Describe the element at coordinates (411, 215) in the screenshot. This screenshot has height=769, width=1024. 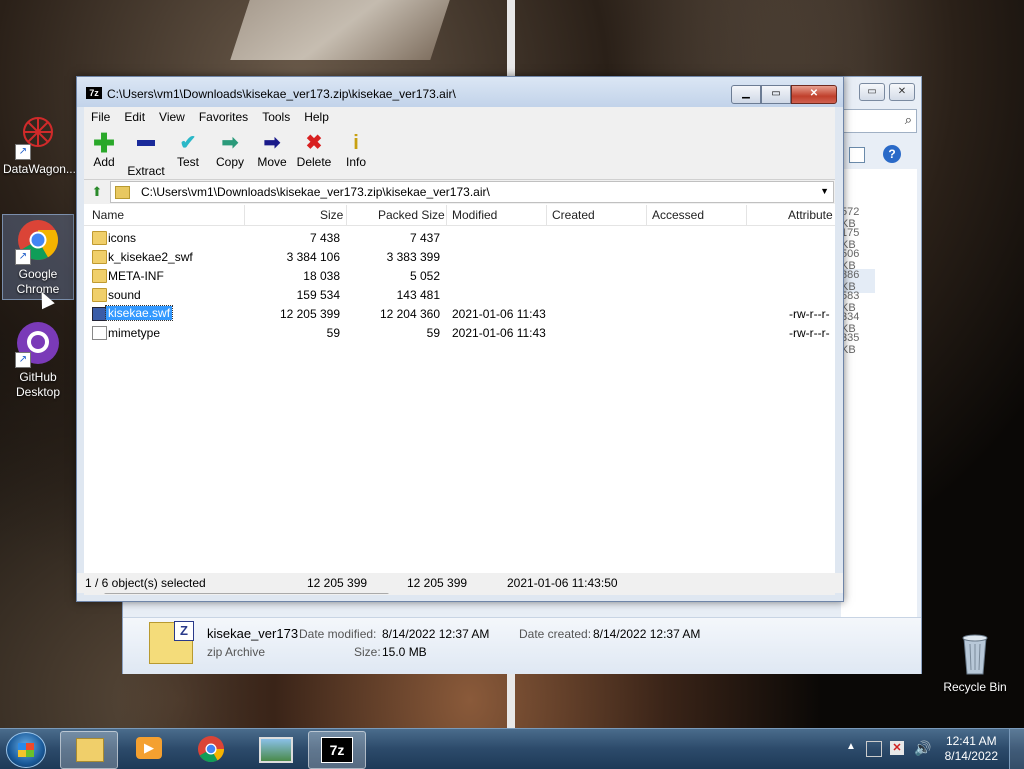
I see `column-packed-size: Packed Size` at that location.